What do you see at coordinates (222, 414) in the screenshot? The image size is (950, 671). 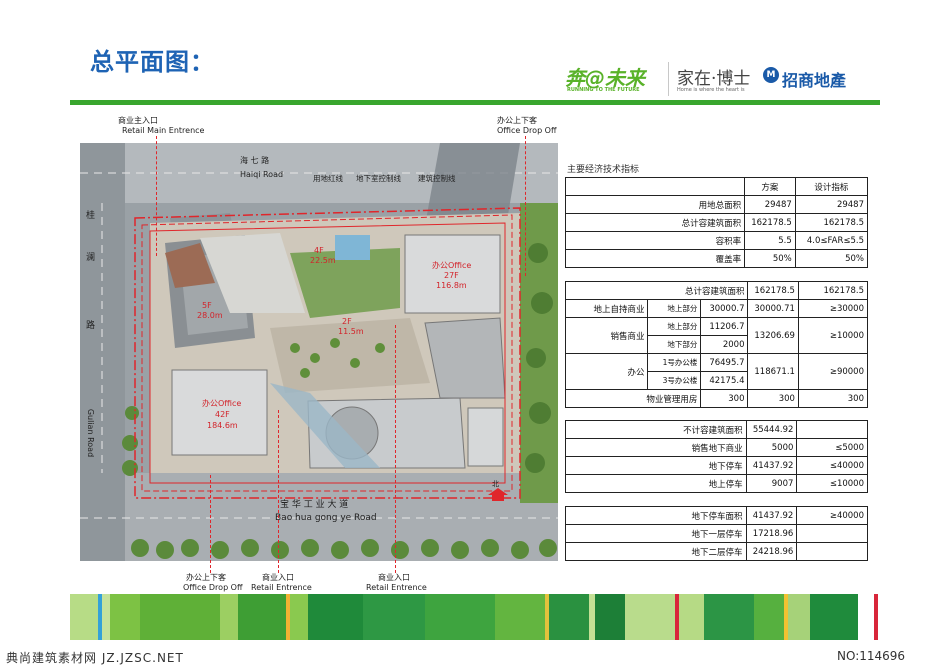 I see `office42-floors: 42F` at bounding box center [222, 414].